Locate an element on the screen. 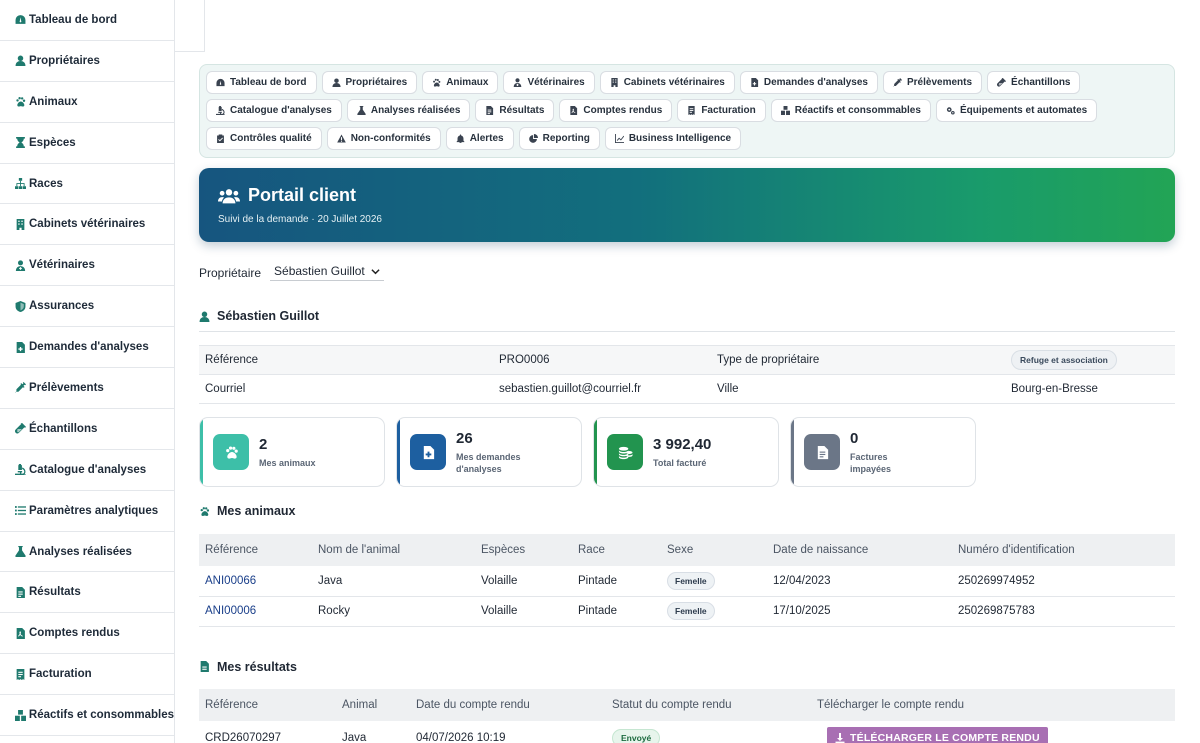  download-report-label: TÉLÉCHARGER LE COMPTE RENDU is located at coordinates (945, 737).